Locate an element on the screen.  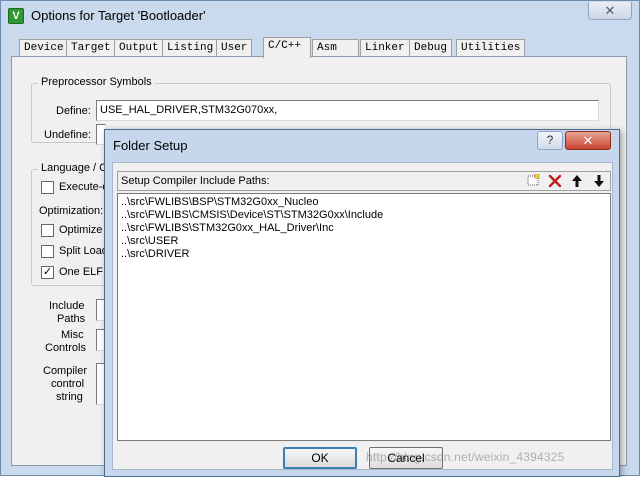
one-elf-label: One ELF is located at coordinates (81, 272).